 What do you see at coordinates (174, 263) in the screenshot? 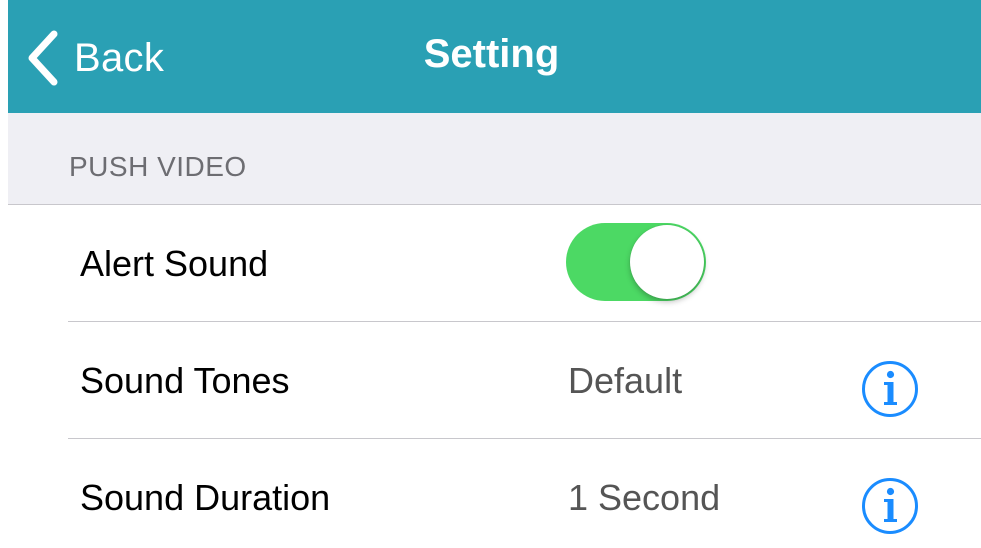
I see `alert-sound-label: Alert Sound` at bounding box center [174, 263].